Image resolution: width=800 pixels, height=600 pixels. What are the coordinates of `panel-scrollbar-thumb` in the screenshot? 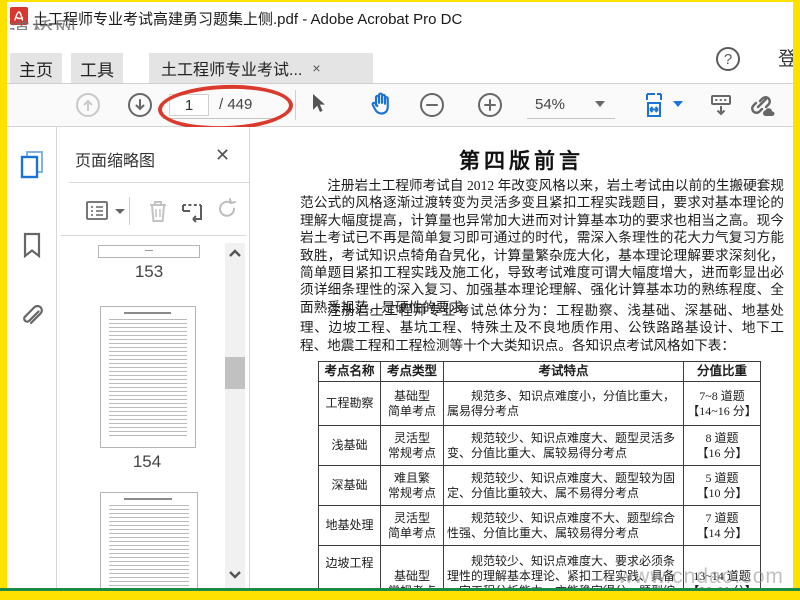 It's located at (235, 373).